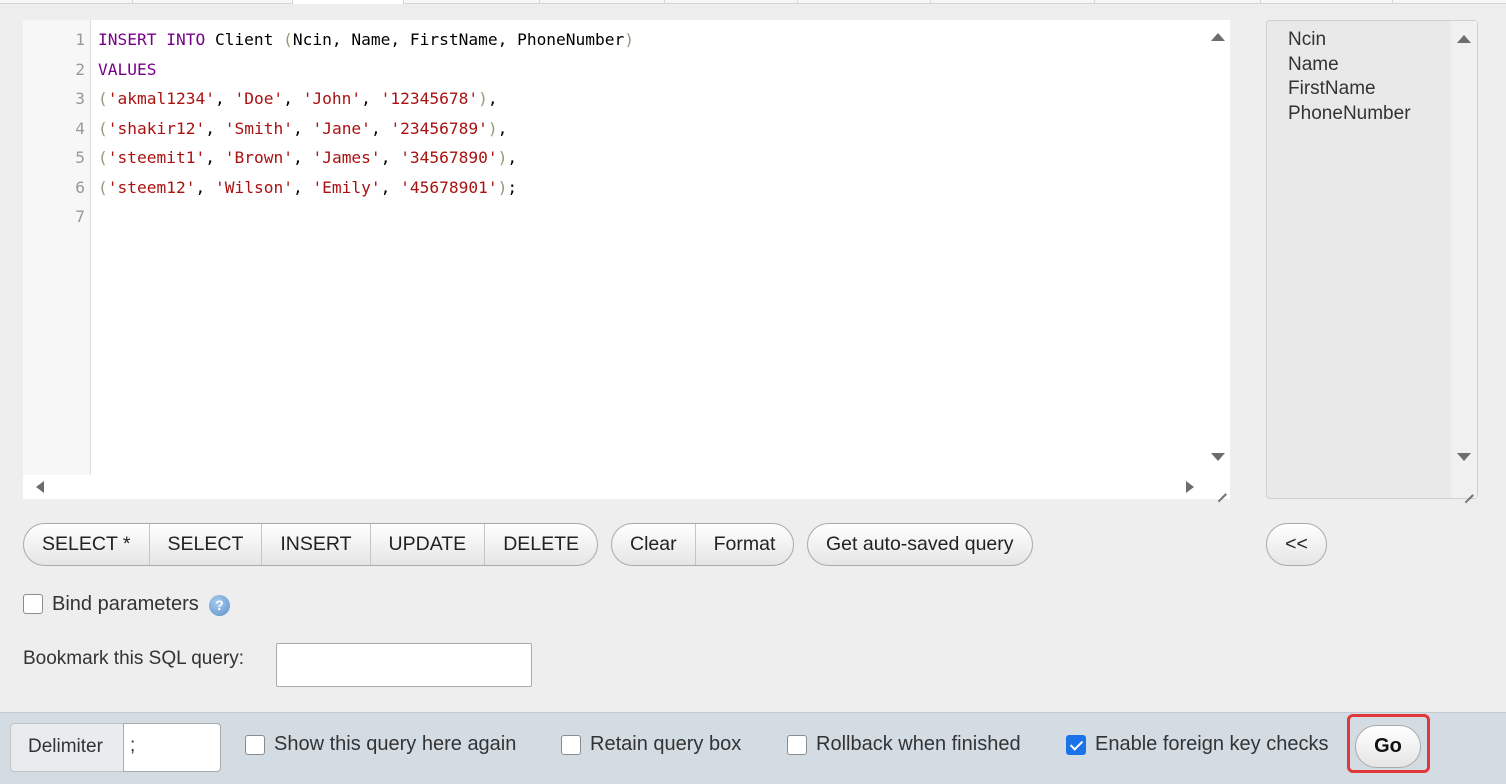  What do you see at coordinates (797, 745) in the screenshot?
I see `rollback-checkbox` at bounding box center [797, 745].